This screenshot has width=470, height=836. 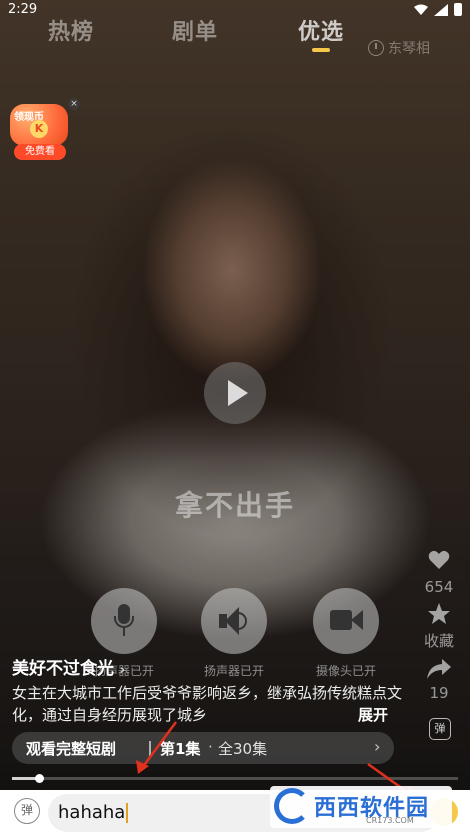 I want to click on progress-handle, so click(x=39, y=778).